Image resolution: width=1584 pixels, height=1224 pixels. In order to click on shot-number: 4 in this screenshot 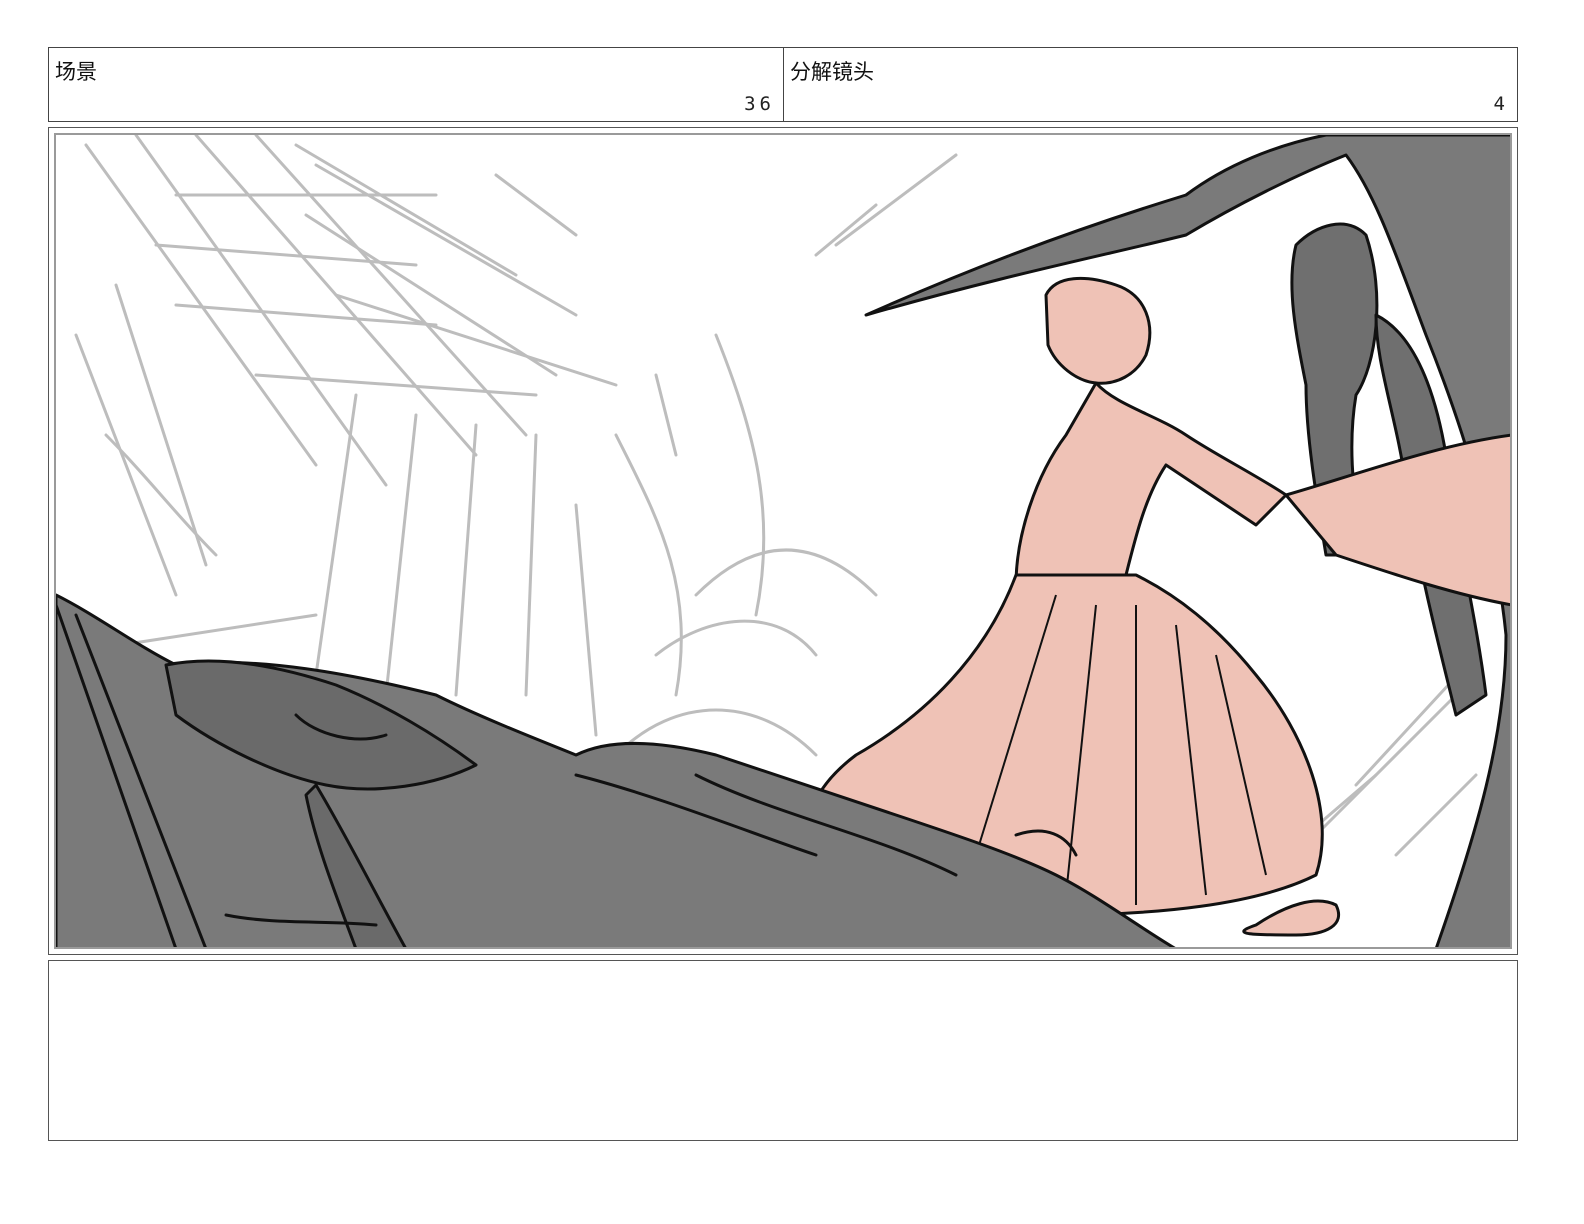, I will do `click(1501, 104)`.